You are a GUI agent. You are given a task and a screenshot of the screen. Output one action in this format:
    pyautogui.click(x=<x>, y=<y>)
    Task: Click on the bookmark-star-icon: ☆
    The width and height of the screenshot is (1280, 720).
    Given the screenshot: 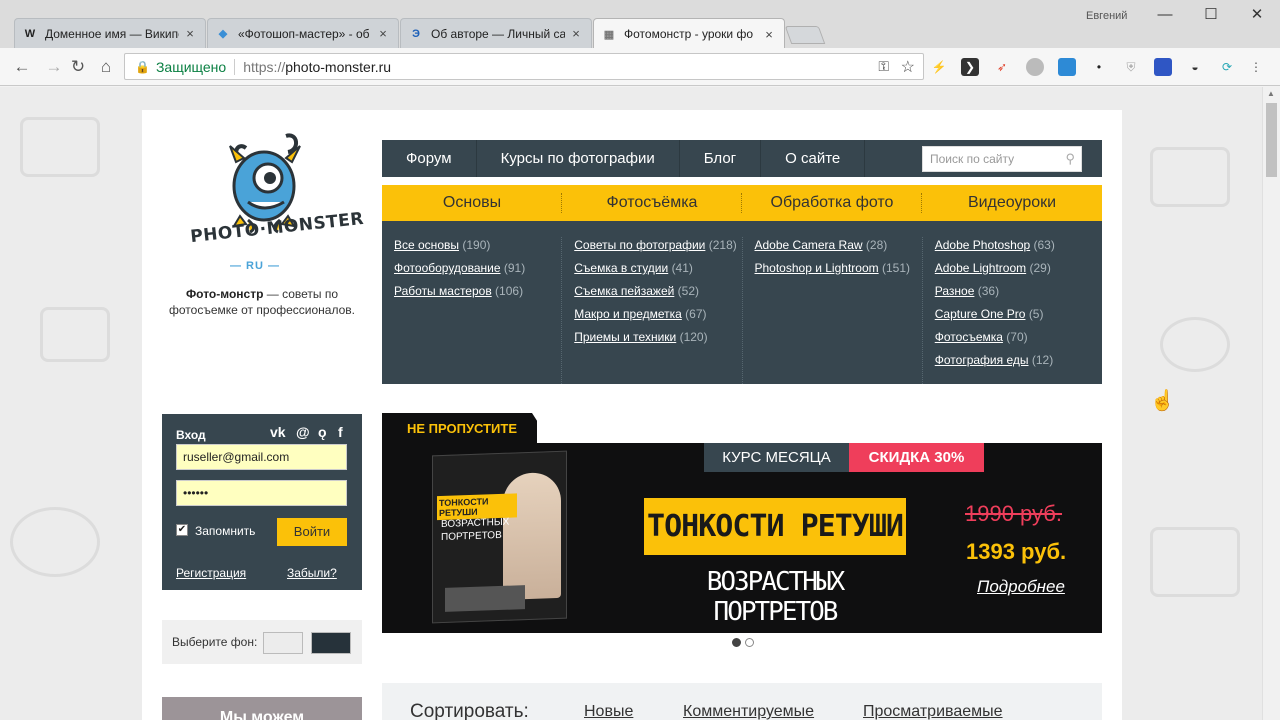 What is the action you would take?
    pyautogui.click(x=908, y=67)
    